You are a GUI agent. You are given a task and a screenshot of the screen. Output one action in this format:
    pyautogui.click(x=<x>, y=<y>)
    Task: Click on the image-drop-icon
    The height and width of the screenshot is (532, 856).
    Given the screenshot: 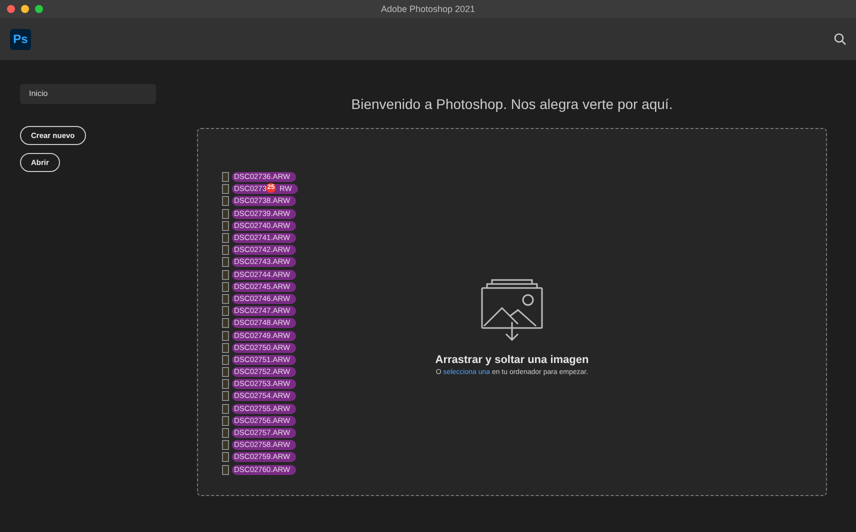 What is the action you would take?
    pyautogui.click(x=512, y=311)
    